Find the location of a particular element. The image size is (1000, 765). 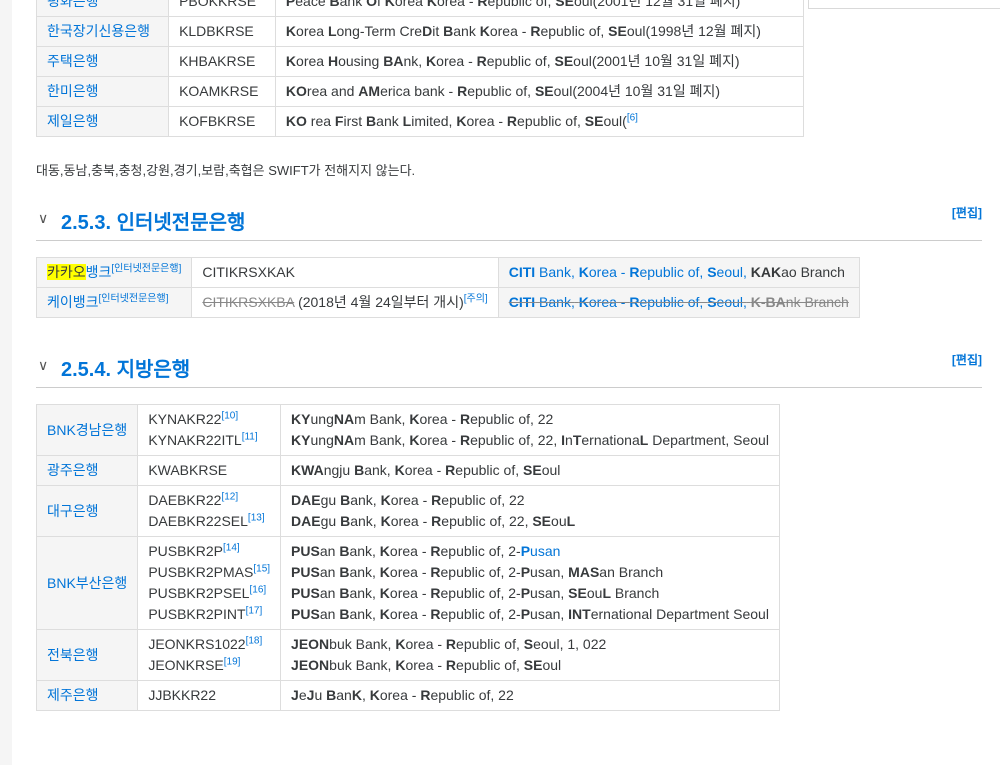

bank-name-link: 전북은행 is located at coordinates (87, 655).